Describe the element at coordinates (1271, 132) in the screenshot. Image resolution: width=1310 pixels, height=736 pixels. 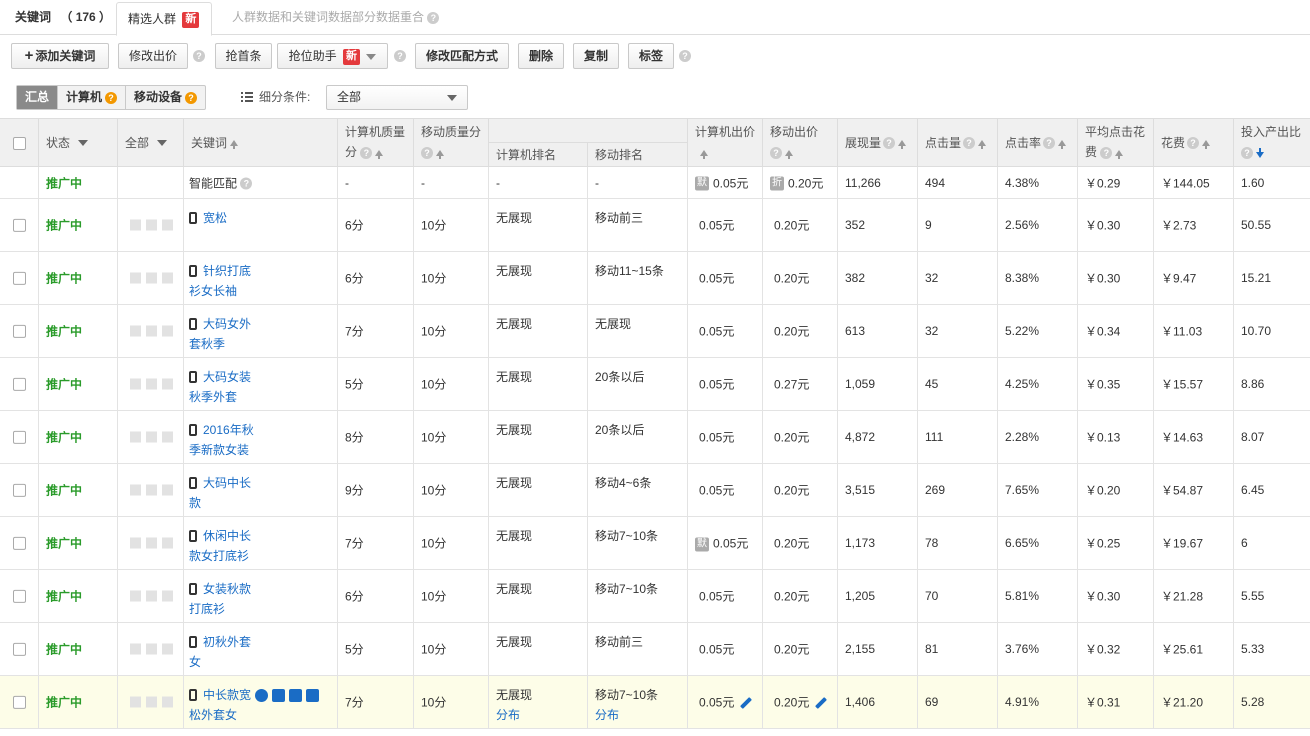
I see `header-roi-label: 投入产出比` at that location.